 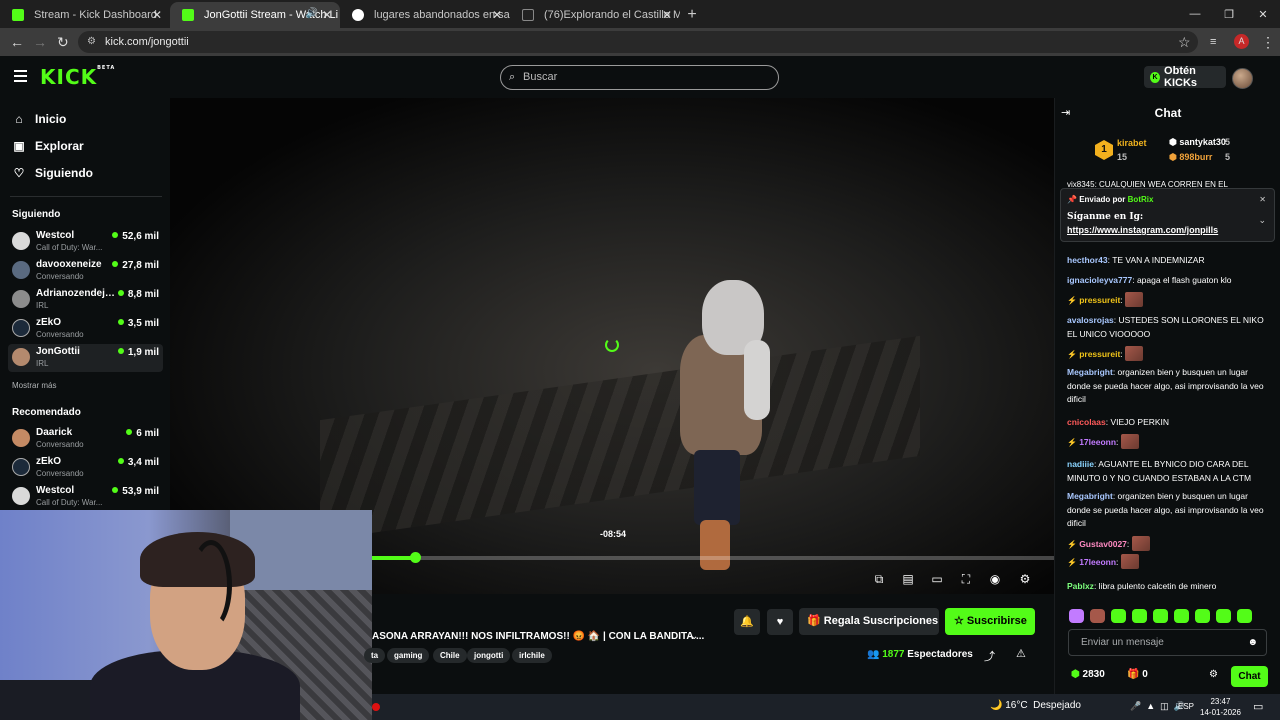 I want to click on chat-username: avalosrojas, so click(x=1090, y=320).